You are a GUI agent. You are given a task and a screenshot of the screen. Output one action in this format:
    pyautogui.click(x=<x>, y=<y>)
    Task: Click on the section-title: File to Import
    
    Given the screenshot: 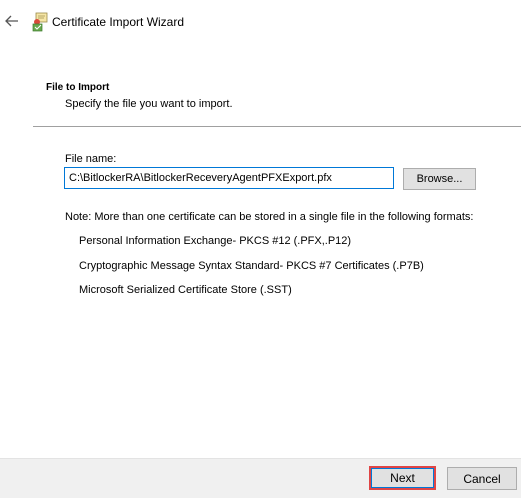 What is the action you would take?
    pyautogui.click(x=78, y=87)
    